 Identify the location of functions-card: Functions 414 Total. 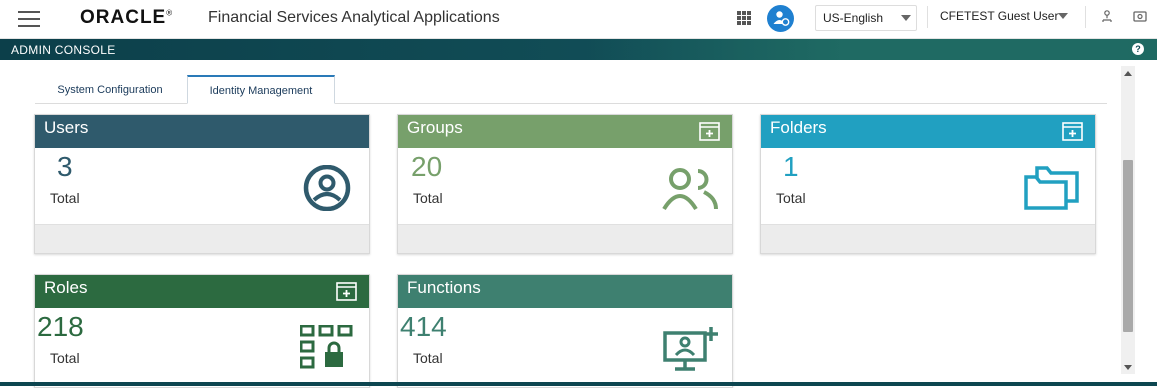
(565, 331).